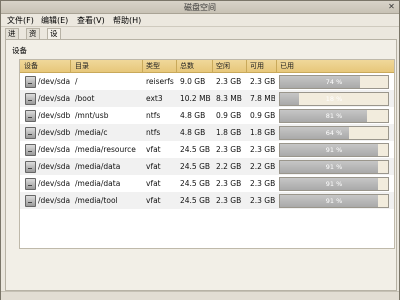  I want to click on cell-dir: /media/tool, so click(96, 200).